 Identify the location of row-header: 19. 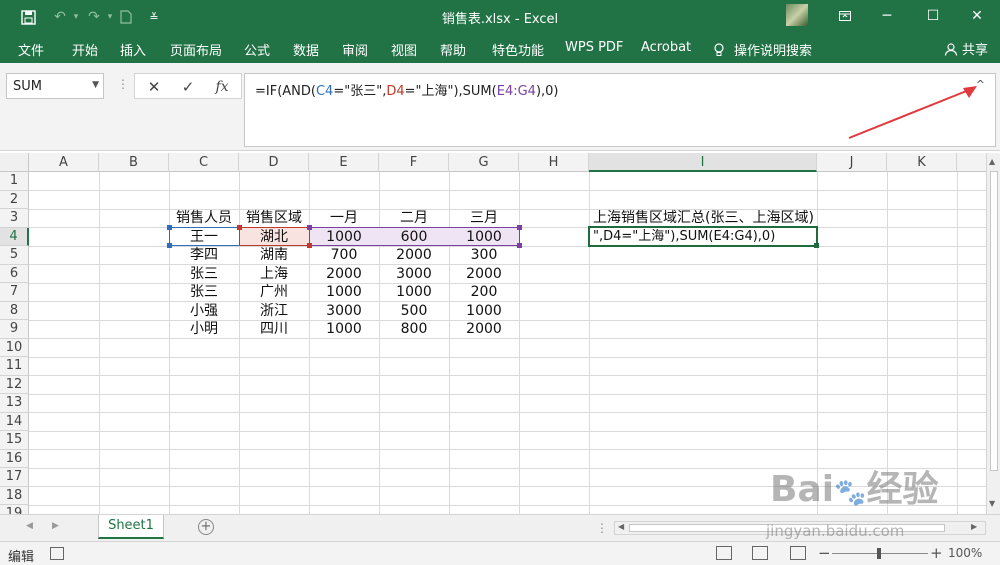
(14, 509).